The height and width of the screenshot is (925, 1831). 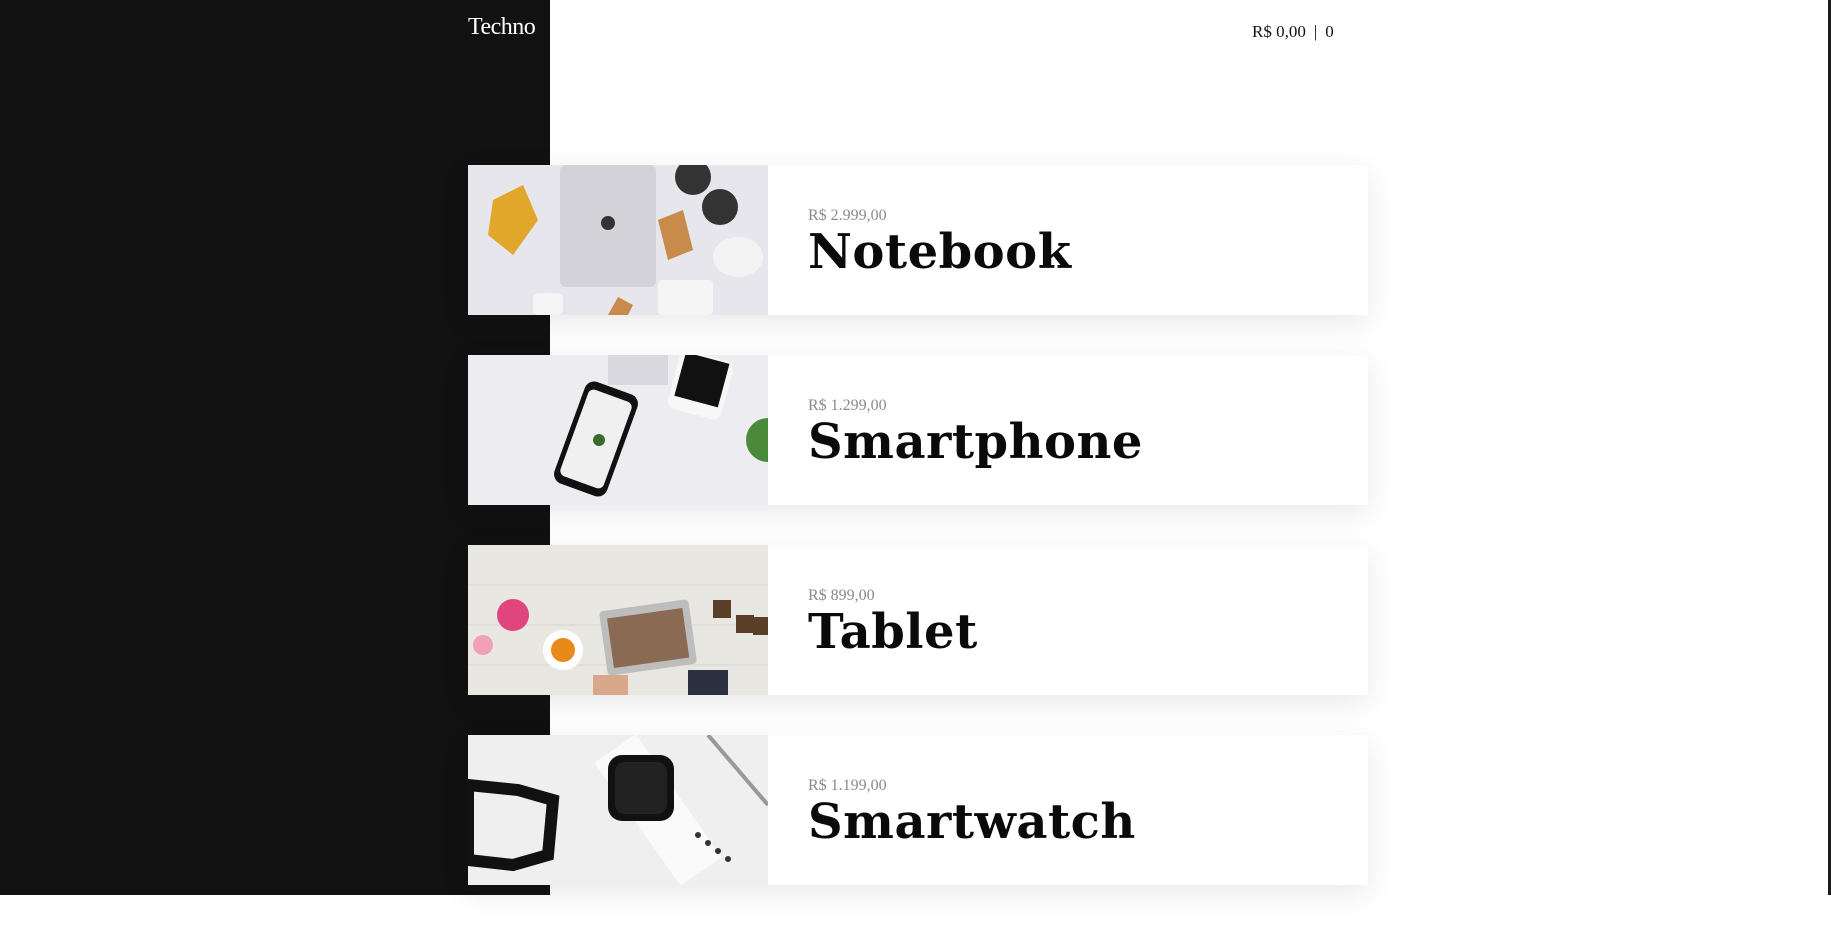 I want to click on product-price: R$ 899,00, so click(x=841, y=595).